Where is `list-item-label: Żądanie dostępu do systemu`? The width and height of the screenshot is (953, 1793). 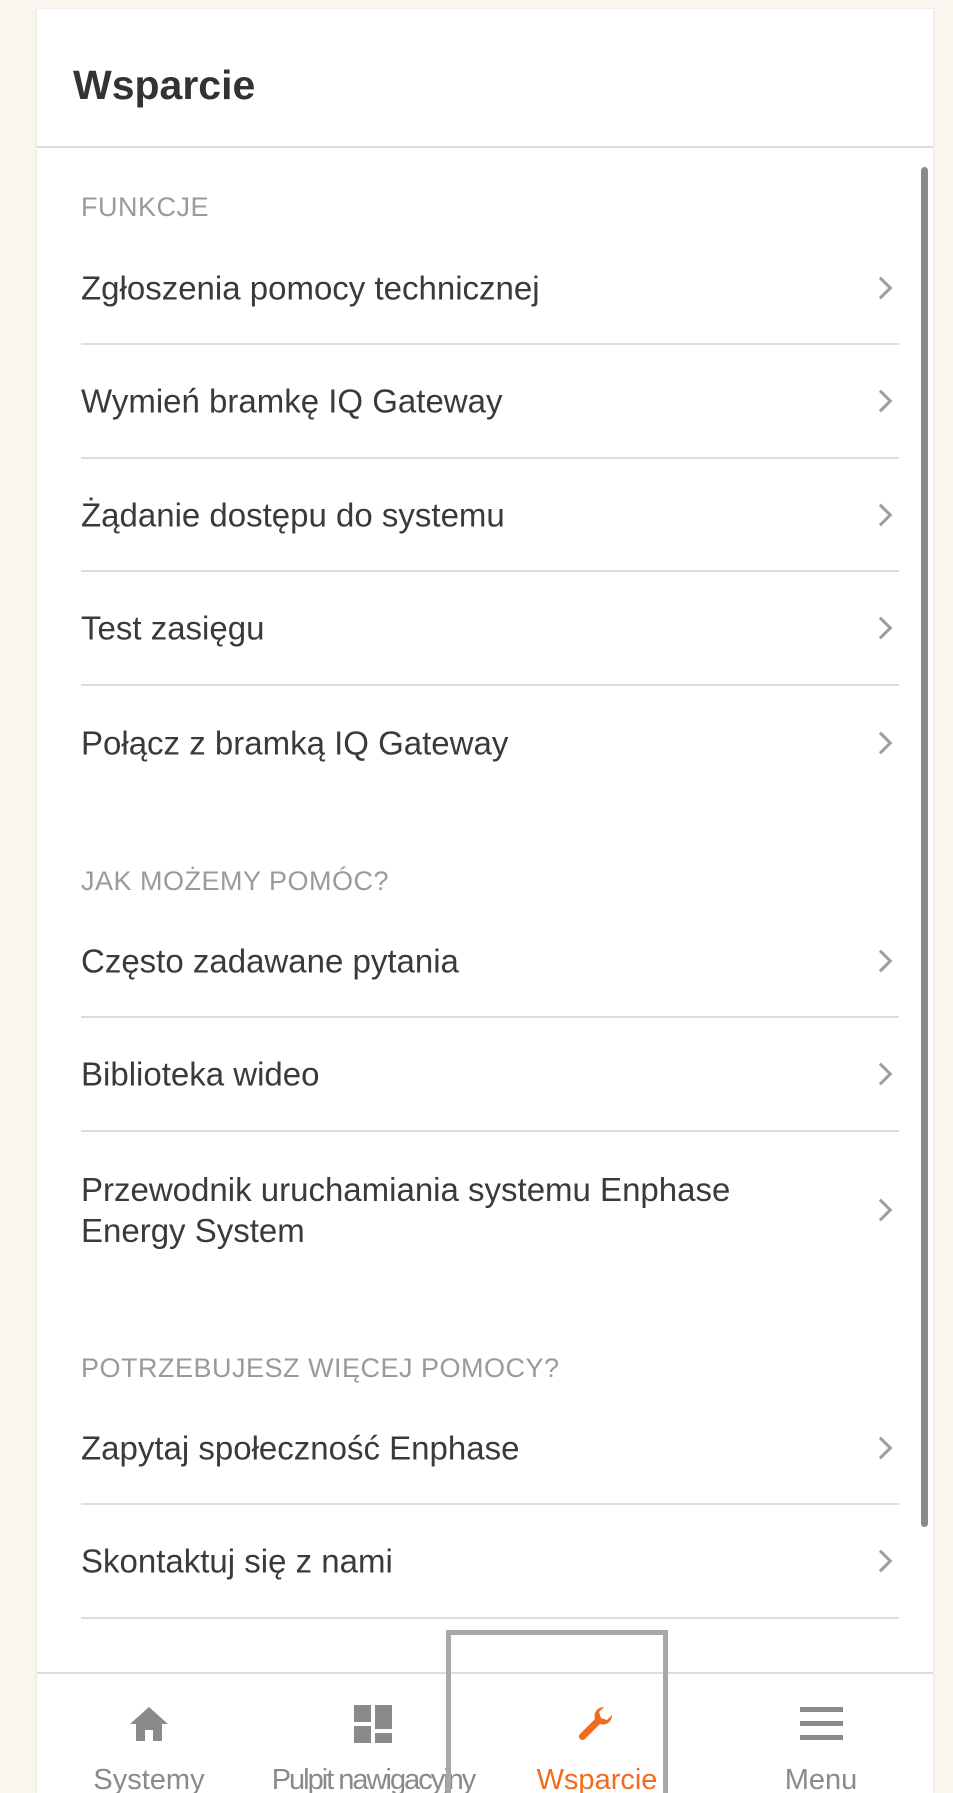
list-item-label: Żądanie dostępu do systemu is located at coordinates (293, 514).